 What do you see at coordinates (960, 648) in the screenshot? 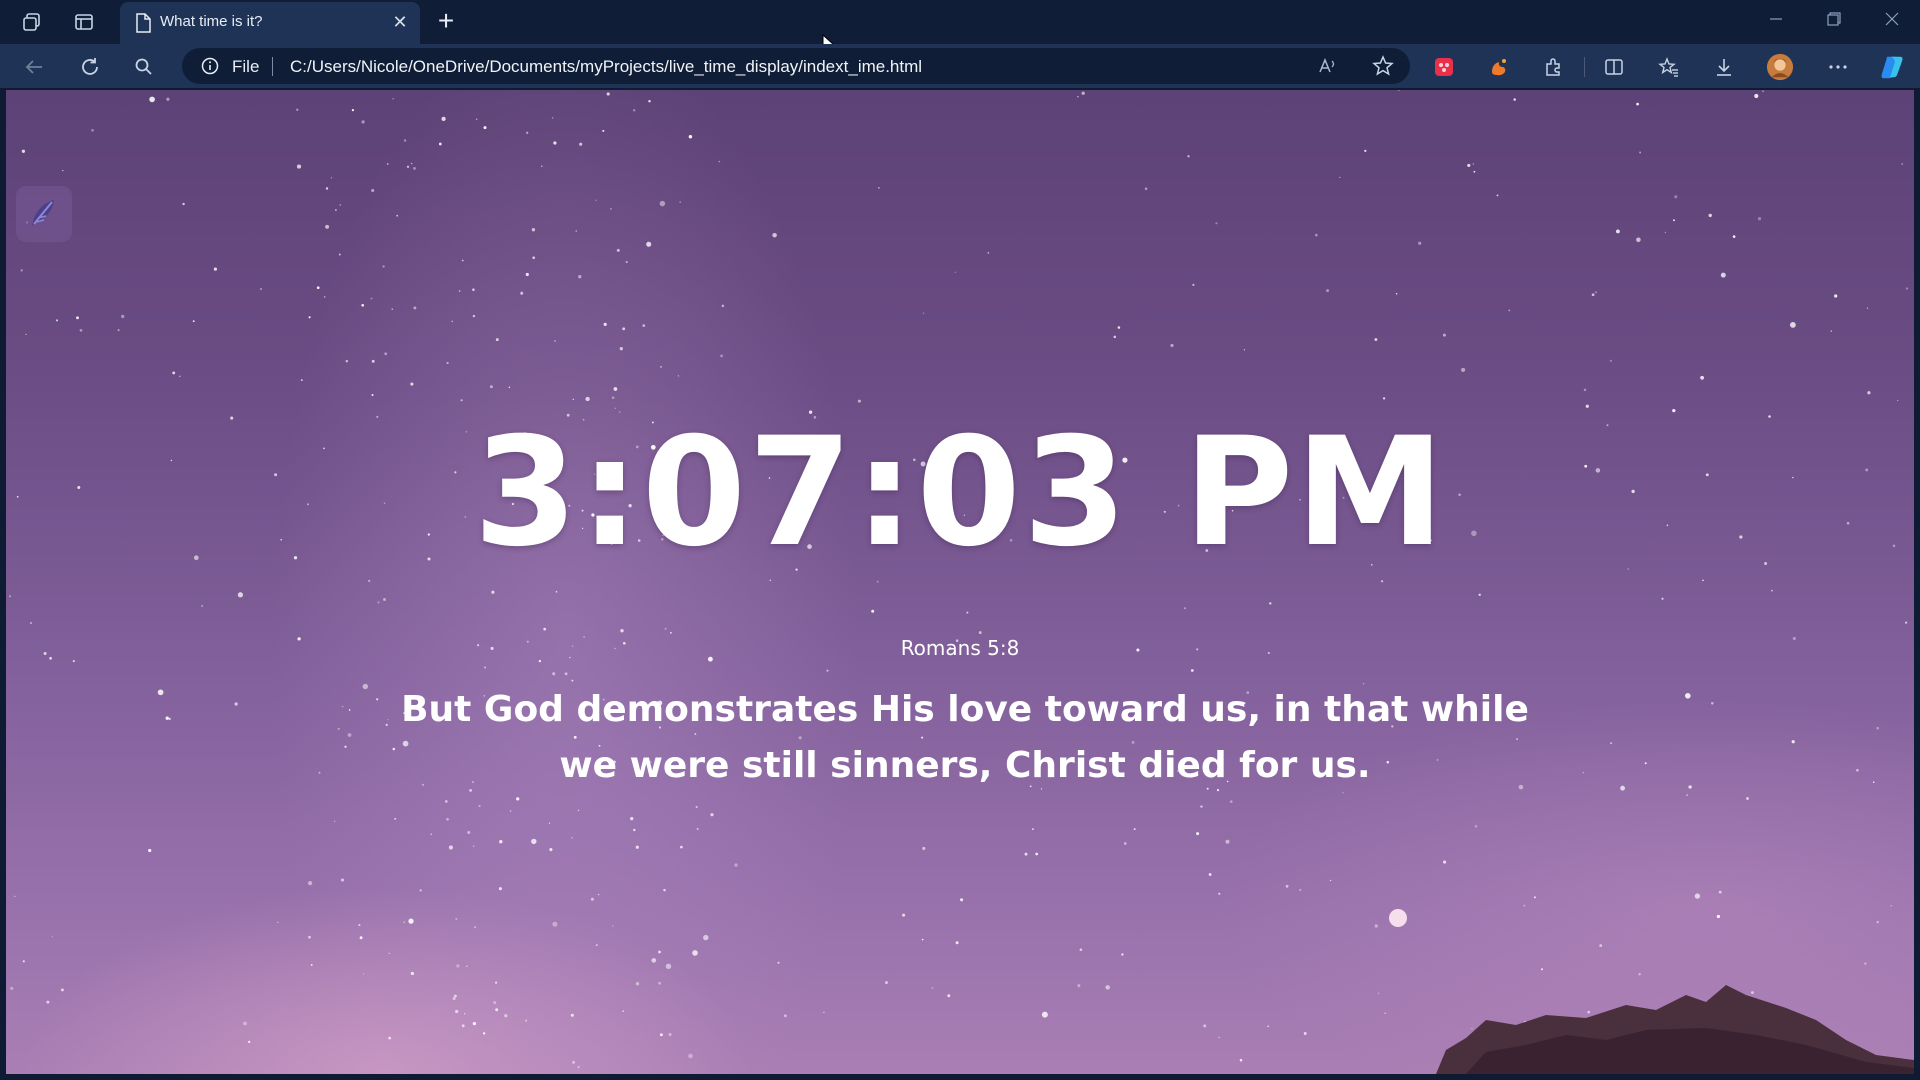
I see `verse-reference: Romans 5:8` at bounding box center [960, 648].